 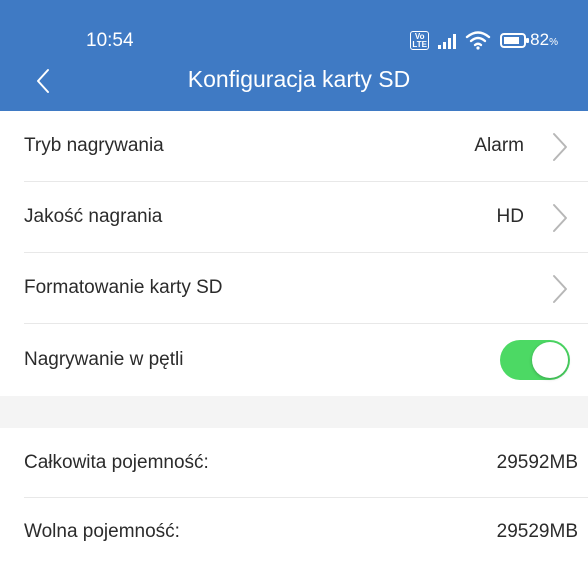 What do you see at coordinates (294, 146) in the screenshot?
I see `recording-mode-row: Tryb nagrywania Alarm` at bounding box center [294, 146].